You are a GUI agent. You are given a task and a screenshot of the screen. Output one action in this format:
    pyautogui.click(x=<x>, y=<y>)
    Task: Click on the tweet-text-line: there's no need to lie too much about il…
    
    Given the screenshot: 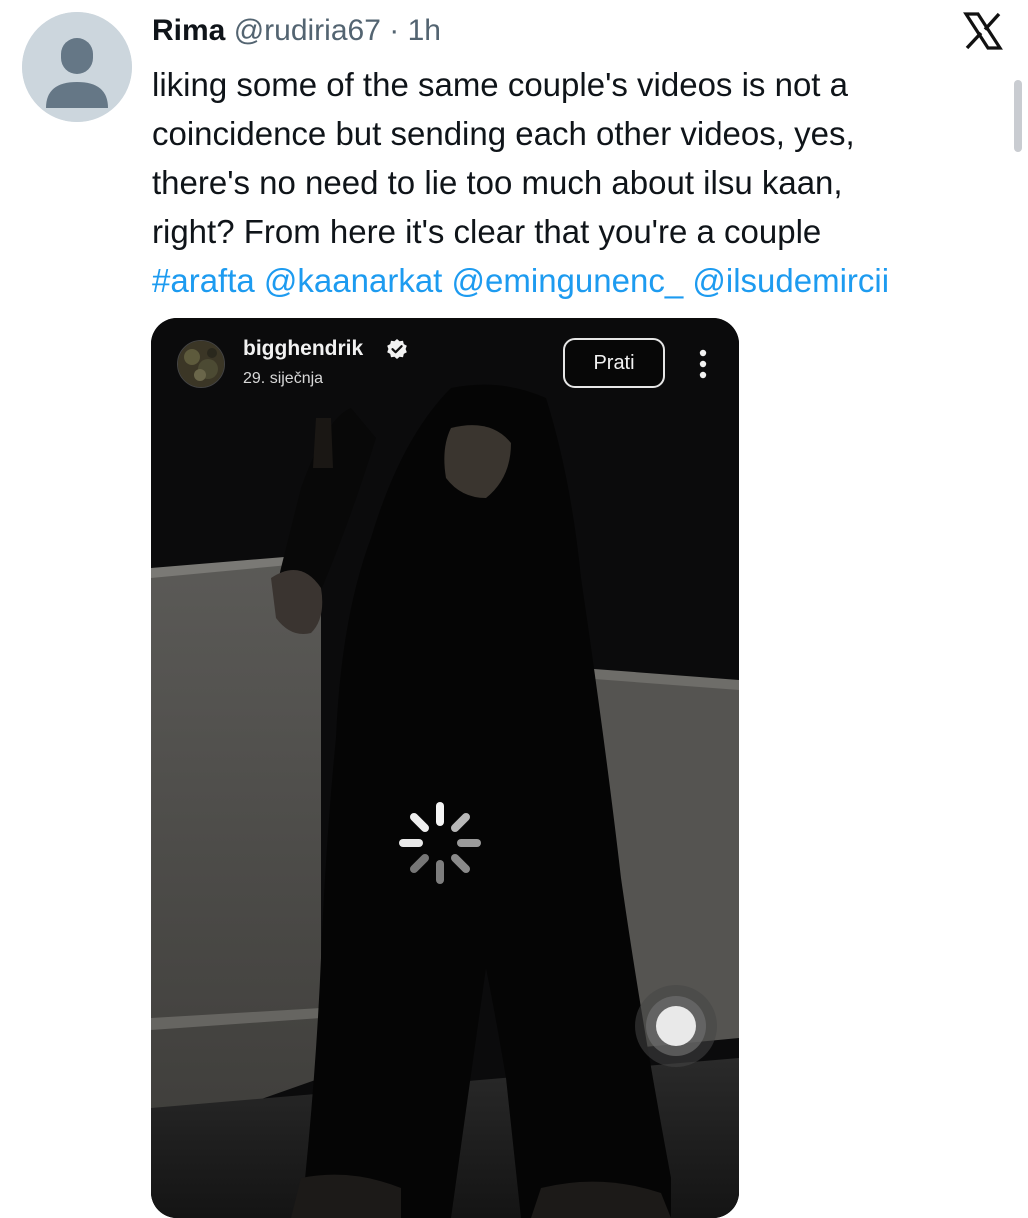 What is the action you would take?
    pyautogui.click(x=497, y=182)
    